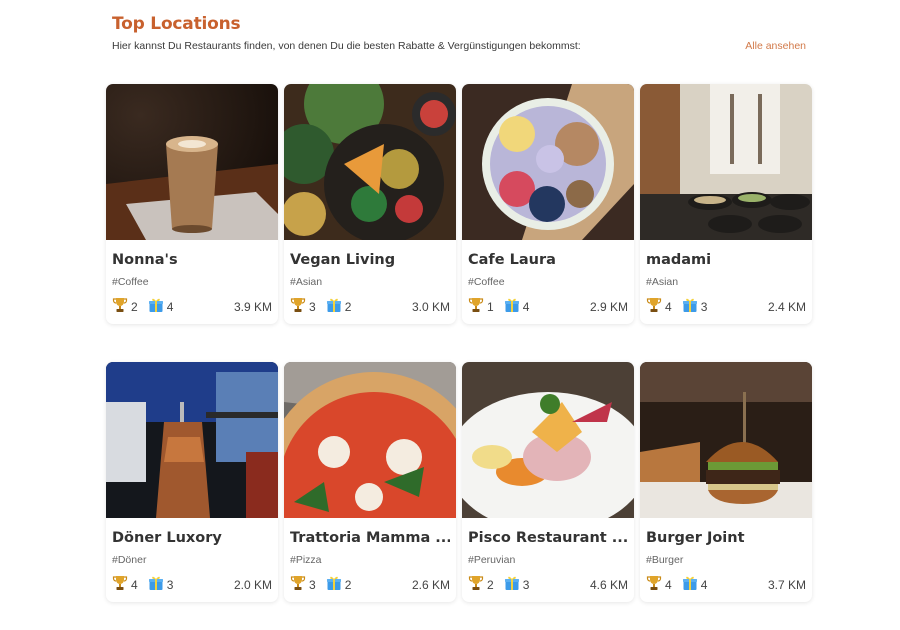 This screenshot has height=630, width=900. What do you see at coordinates (490, 306) in the screenshot?
I see `trophy-count: 1` at bounding box center [490, 306].